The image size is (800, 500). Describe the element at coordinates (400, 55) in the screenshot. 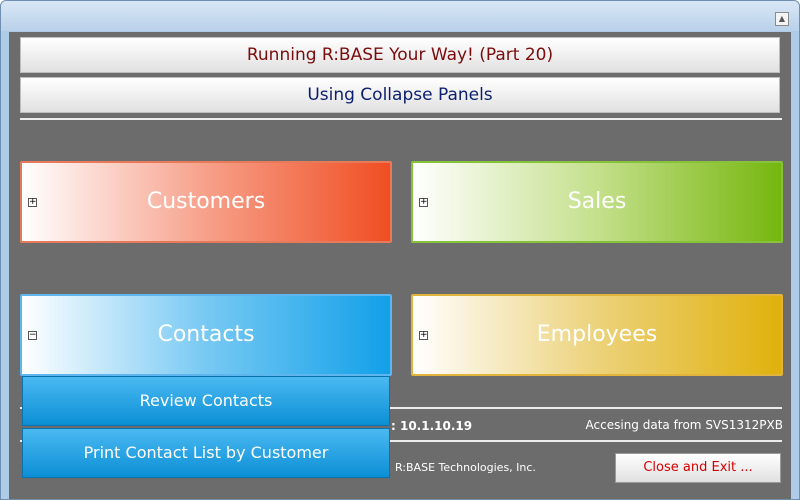

I see `title-banner: Running R:BASE Your Way! (Part 20)` at that location.